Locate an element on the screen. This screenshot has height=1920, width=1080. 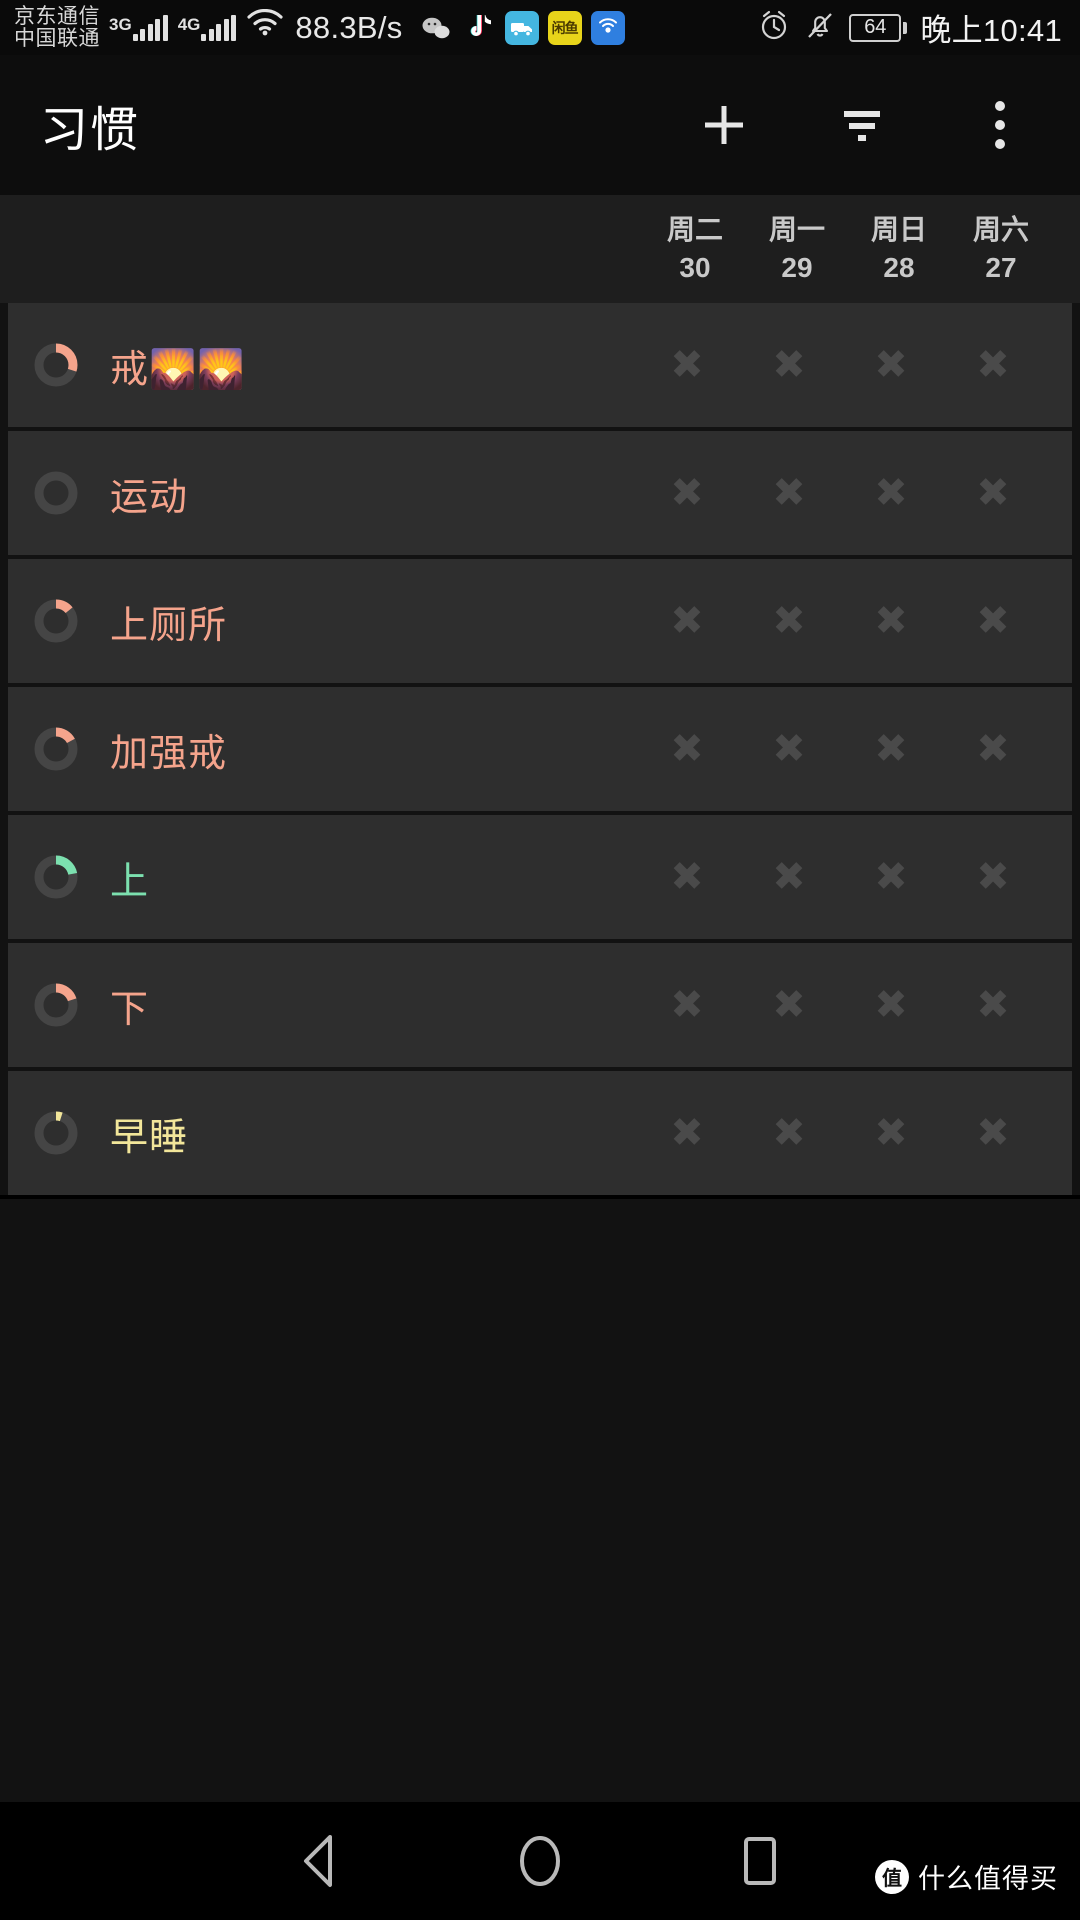
battery-level-text: 64 is located at coordinates (875, 27).